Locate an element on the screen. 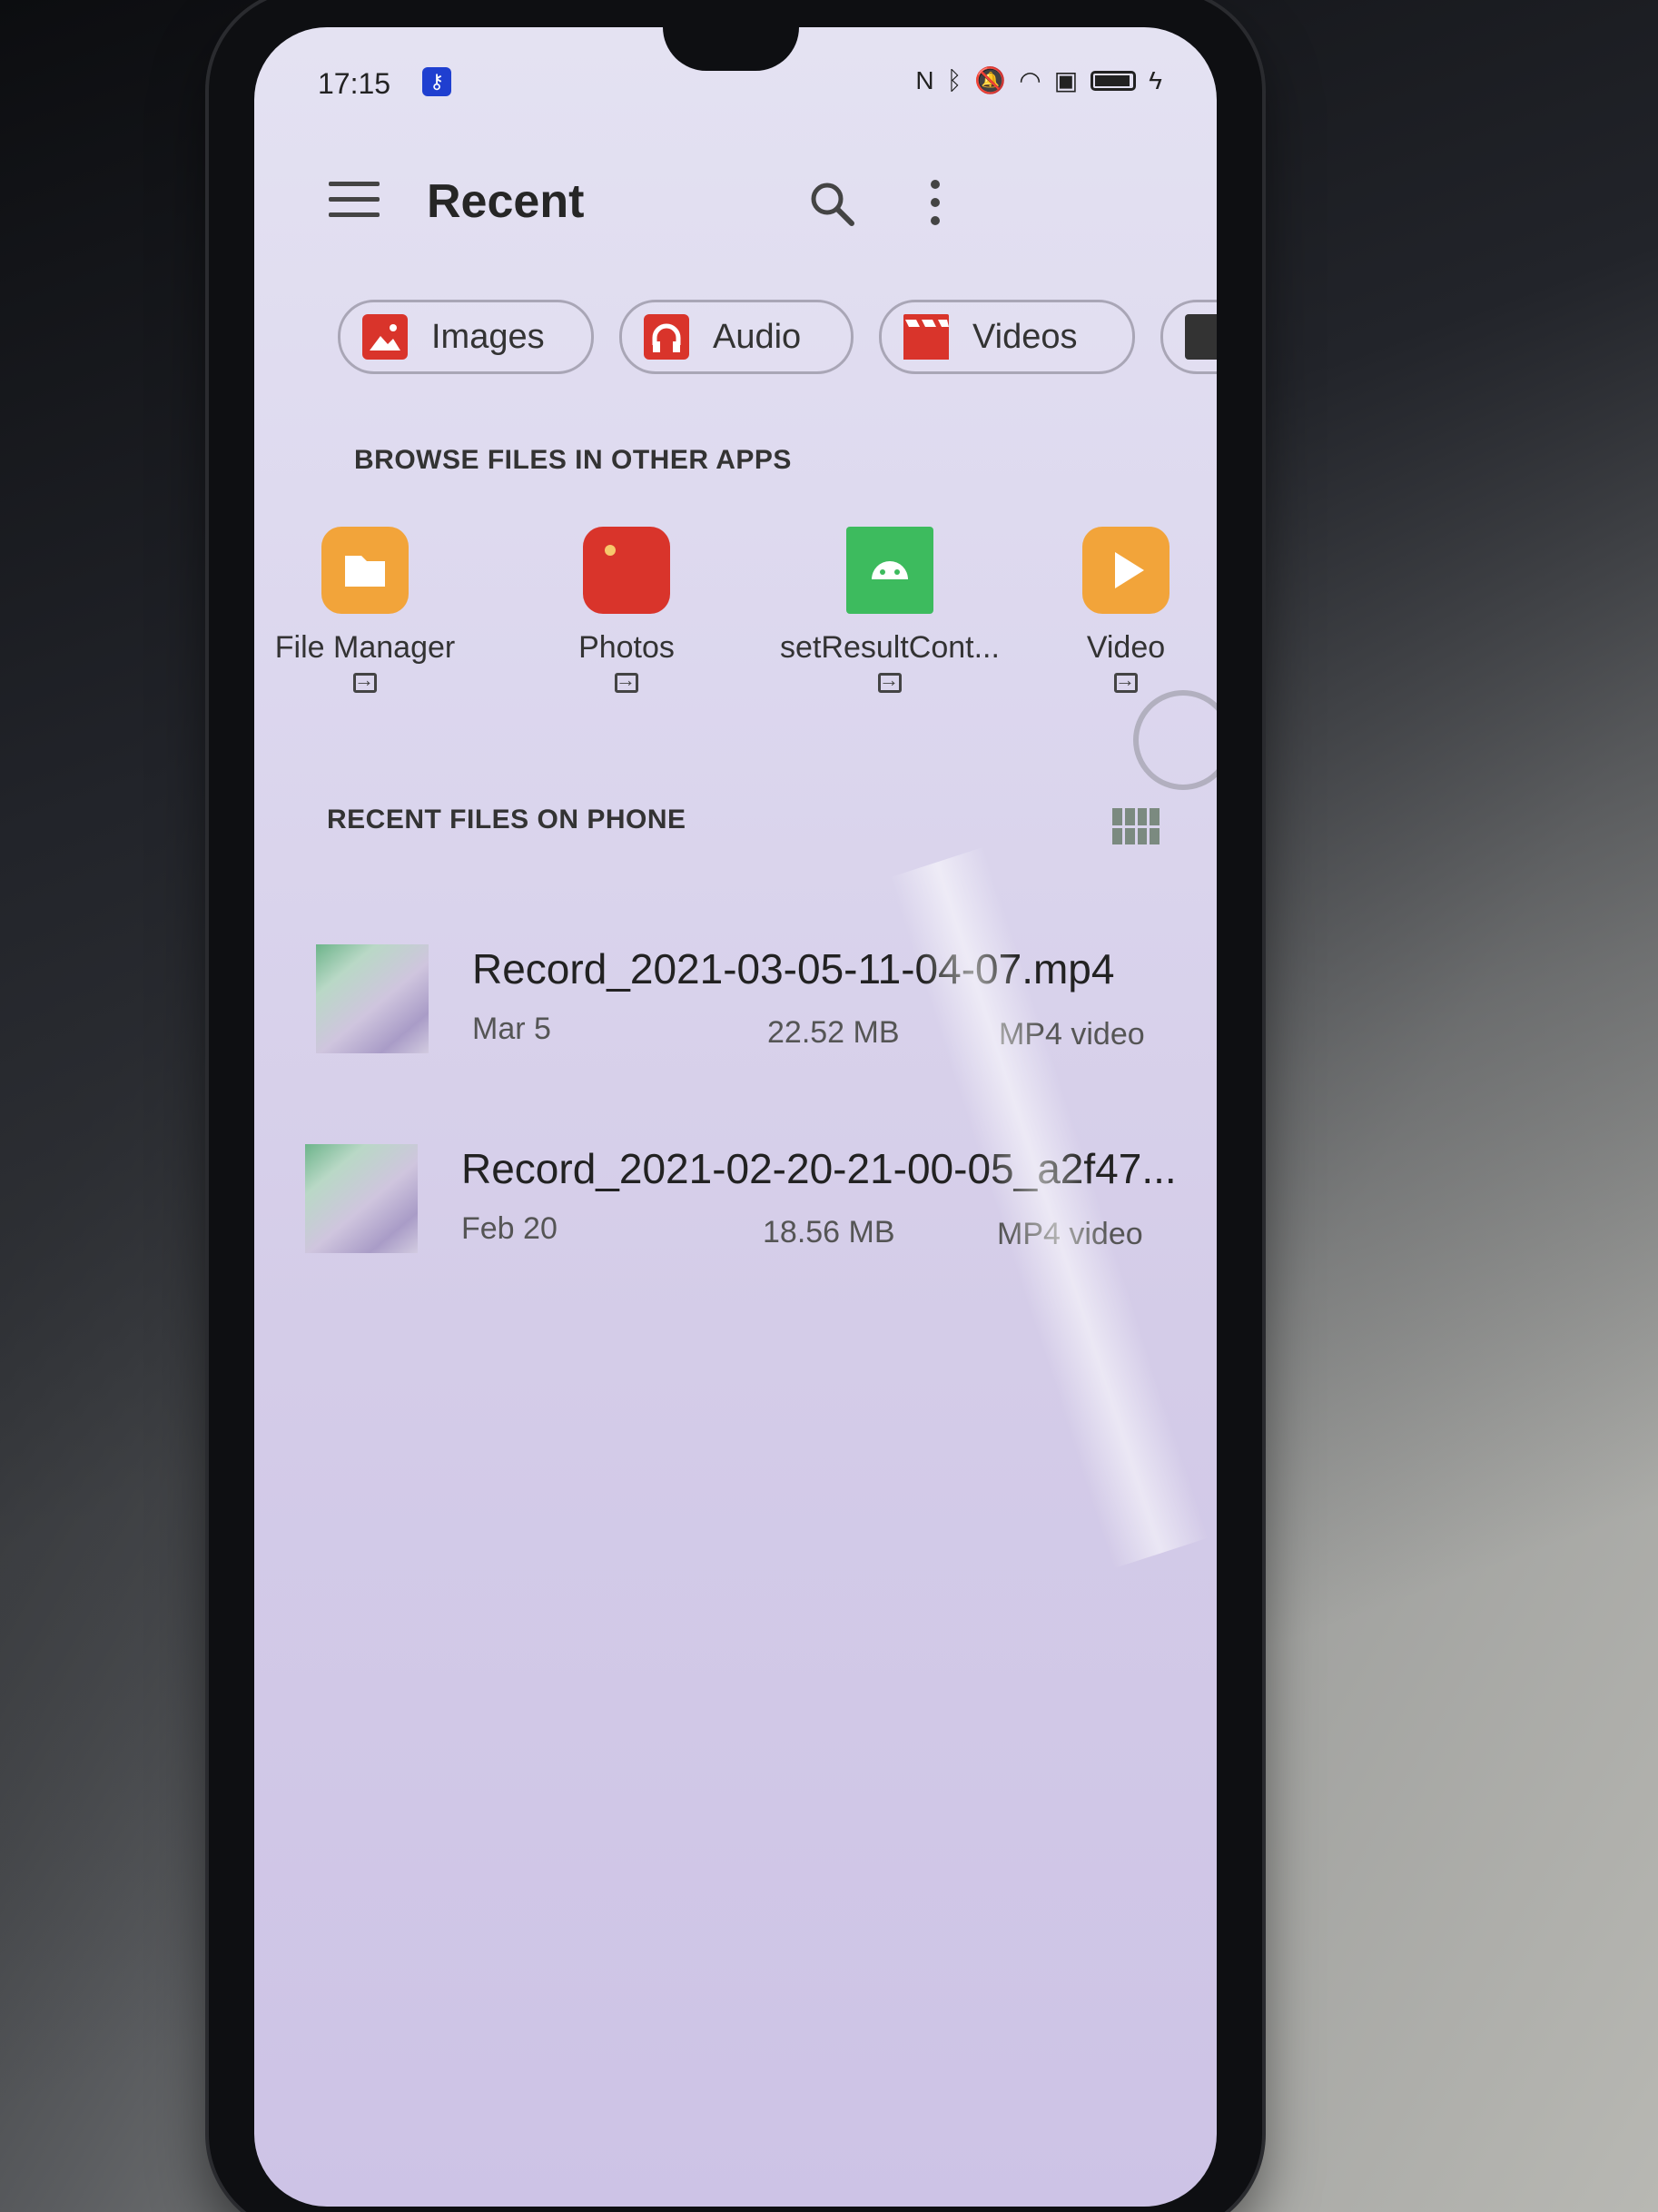 This screenshot has height=2212, width=1658. chip-images: Images is located at coordinates (466, 337).